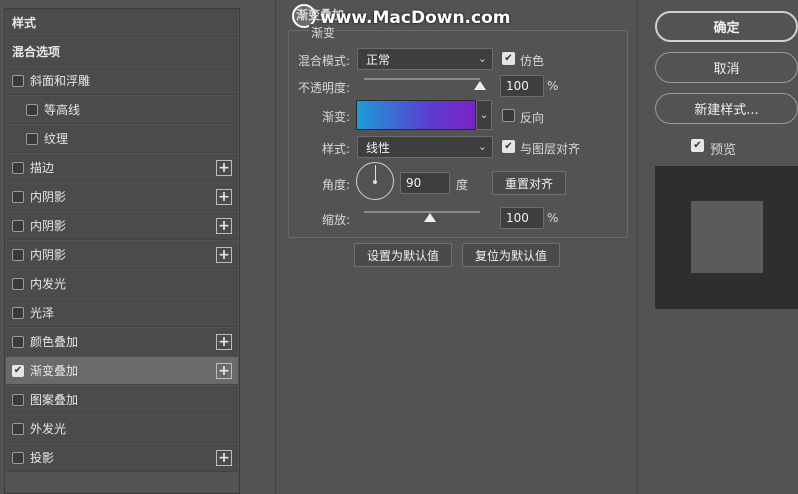 The height and width of the screenshot is (494, 798). I want to click on style-list-label: 投影, so click(42, 458).